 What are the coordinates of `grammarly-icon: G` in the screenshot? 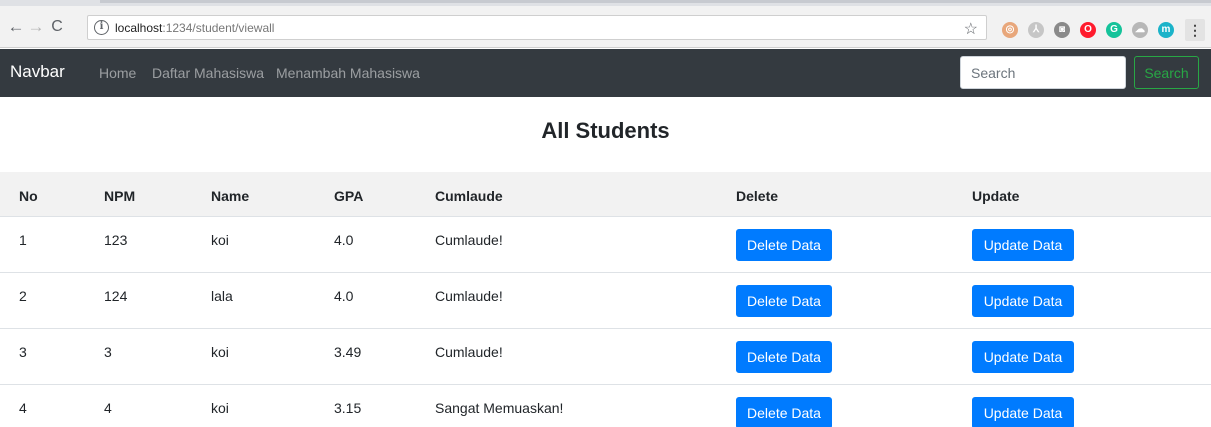 It's located at (1114, 30).